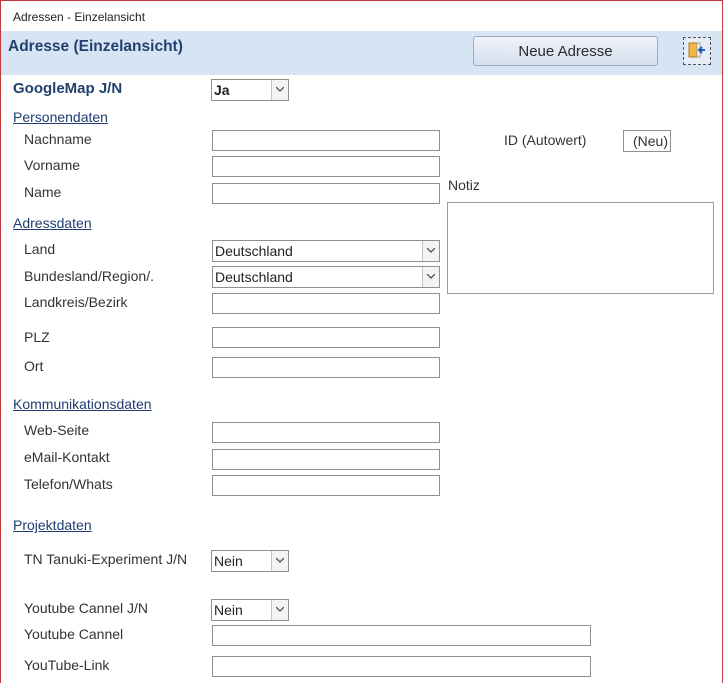 The height and width of the screenshot is (684, 724). I want to click on telefon-label: Telefon/Whats, so click(68, 484).